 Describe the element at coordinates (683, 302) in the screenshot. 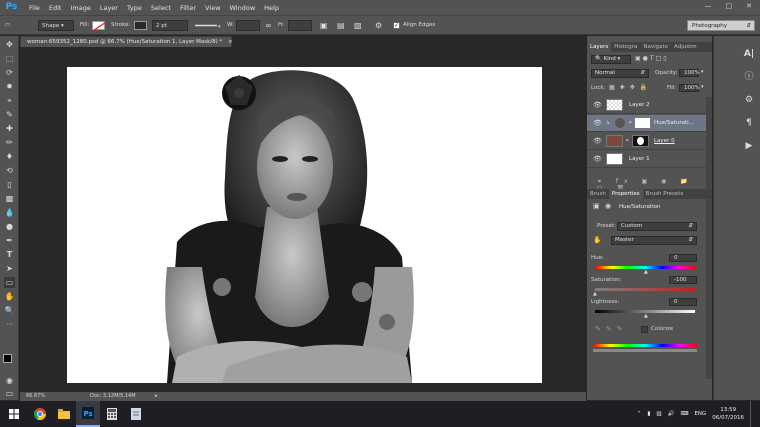

I see `lightness-input: 0` at that location.